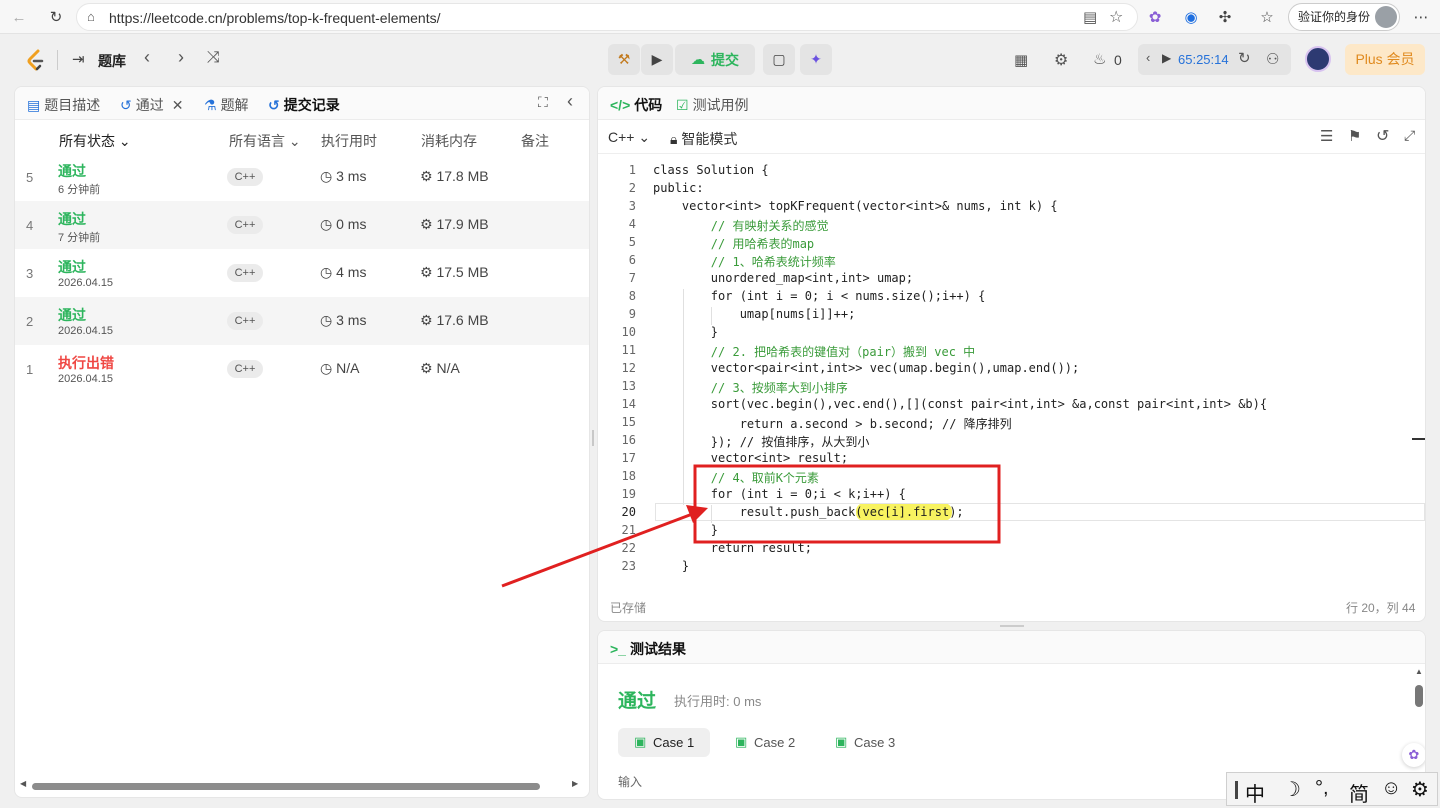 The image size is (1440, 808). What do you see at coordinates (629, 137) in the screenshot?
I see `language-select: C++ ⌄` at bounding box center [629, 137].